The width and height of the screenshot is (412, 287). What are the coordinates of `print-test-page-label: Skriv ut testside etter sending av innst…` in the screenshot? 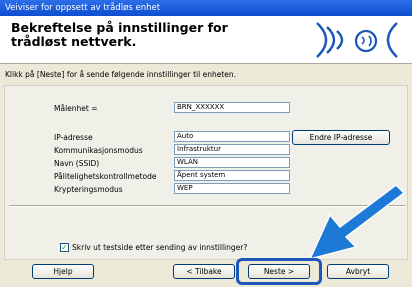 It's located at (160, 247).